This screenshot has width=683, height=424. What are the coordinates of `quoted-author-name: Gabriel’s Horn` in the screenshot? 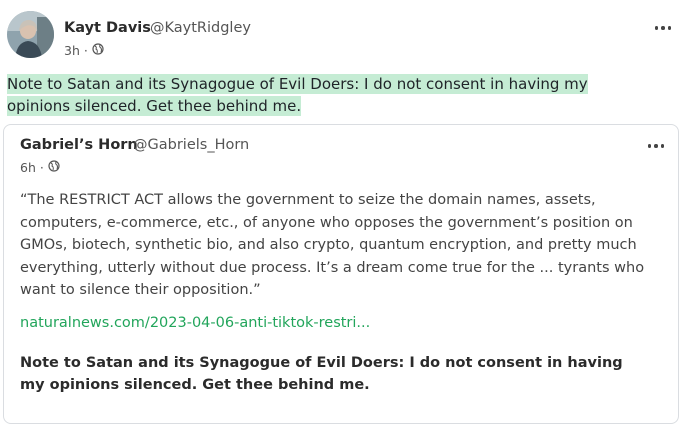 It's located at (79, 145).